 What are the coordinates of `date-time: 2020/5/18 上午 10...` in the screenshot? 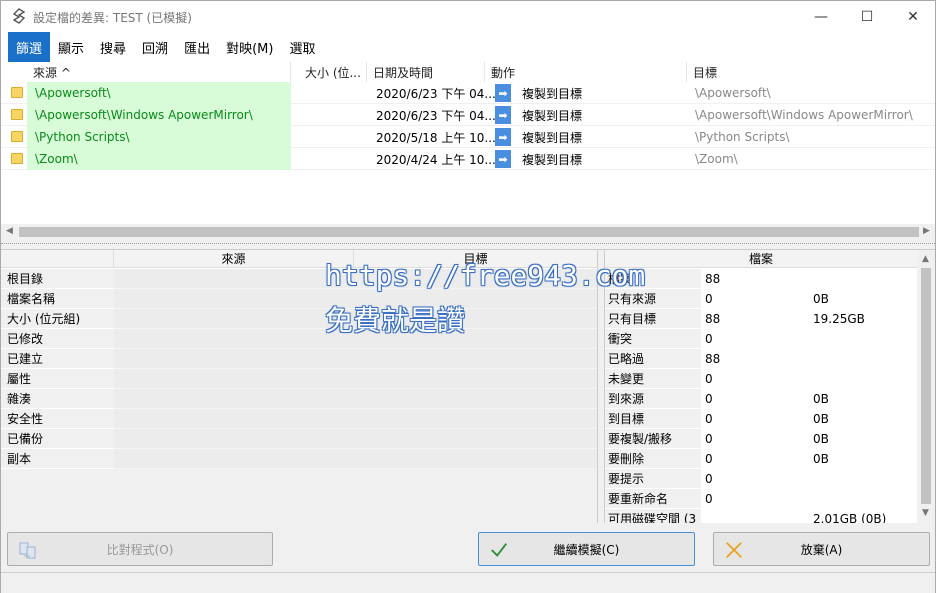 It's located at (436, 137).